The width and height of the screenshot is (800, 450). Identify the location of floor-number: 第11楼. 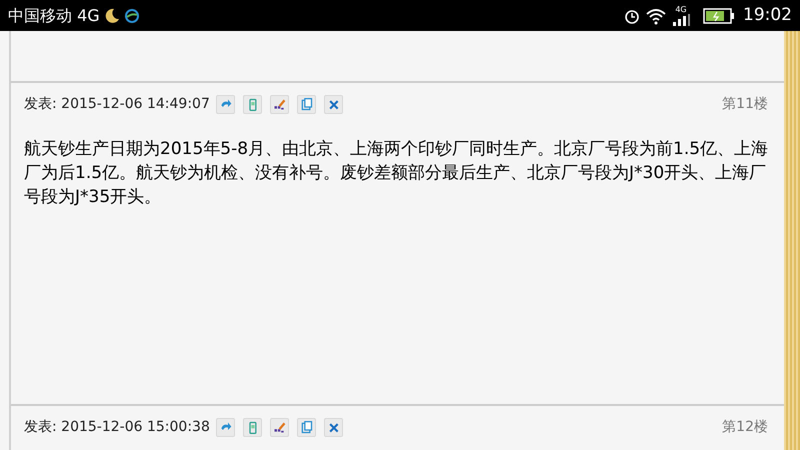
(745, 104).